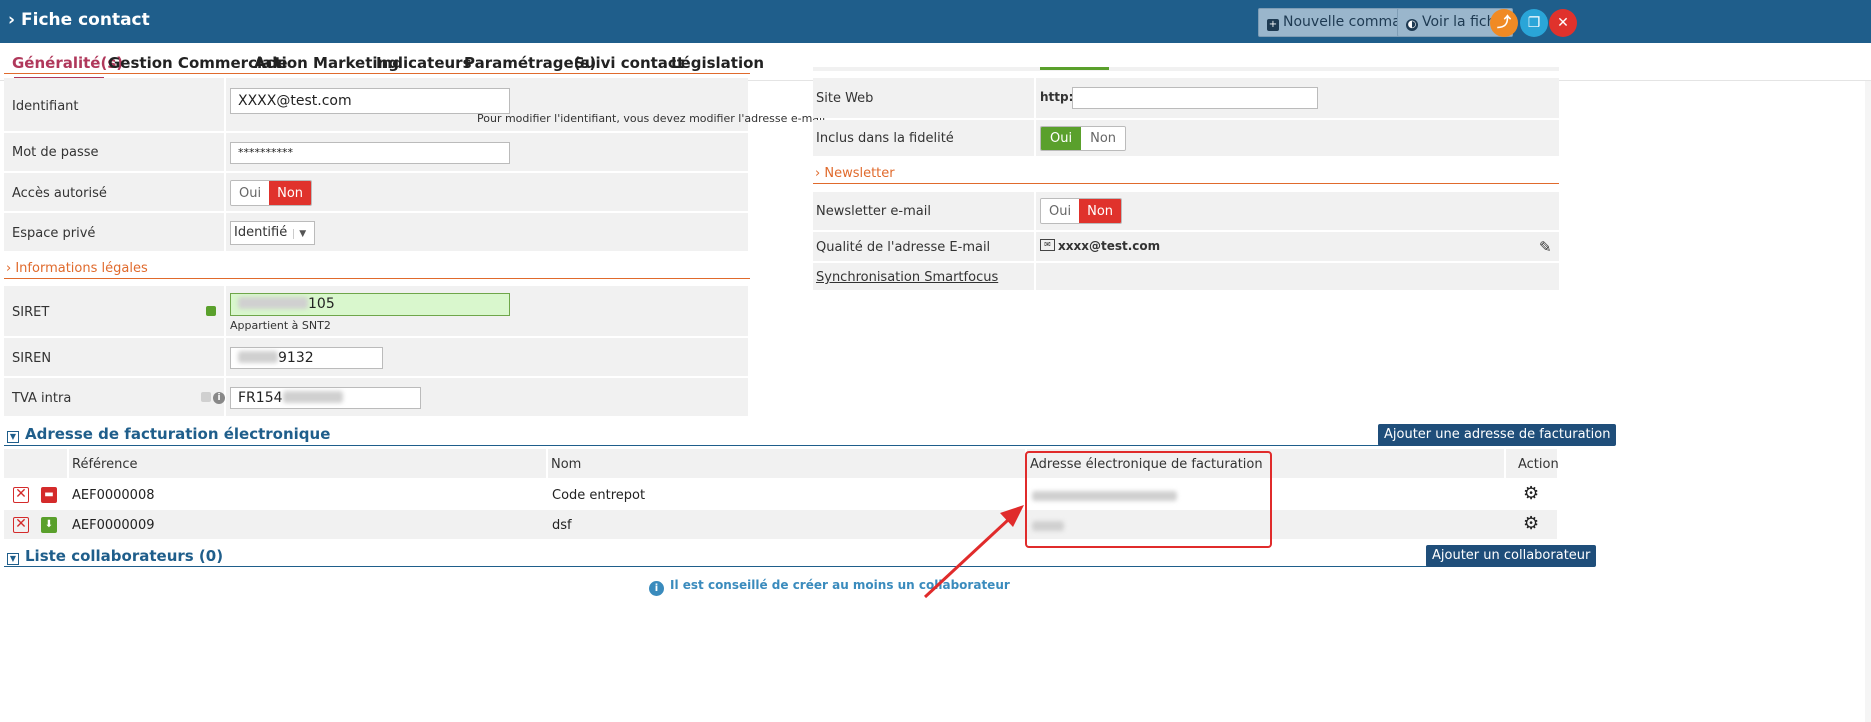 This screenshot has height=722, width=1871. What do you see at coordinates (1868, 401) in the screenshot?
I see `scrollbar` at bounding box center [1868, 401].